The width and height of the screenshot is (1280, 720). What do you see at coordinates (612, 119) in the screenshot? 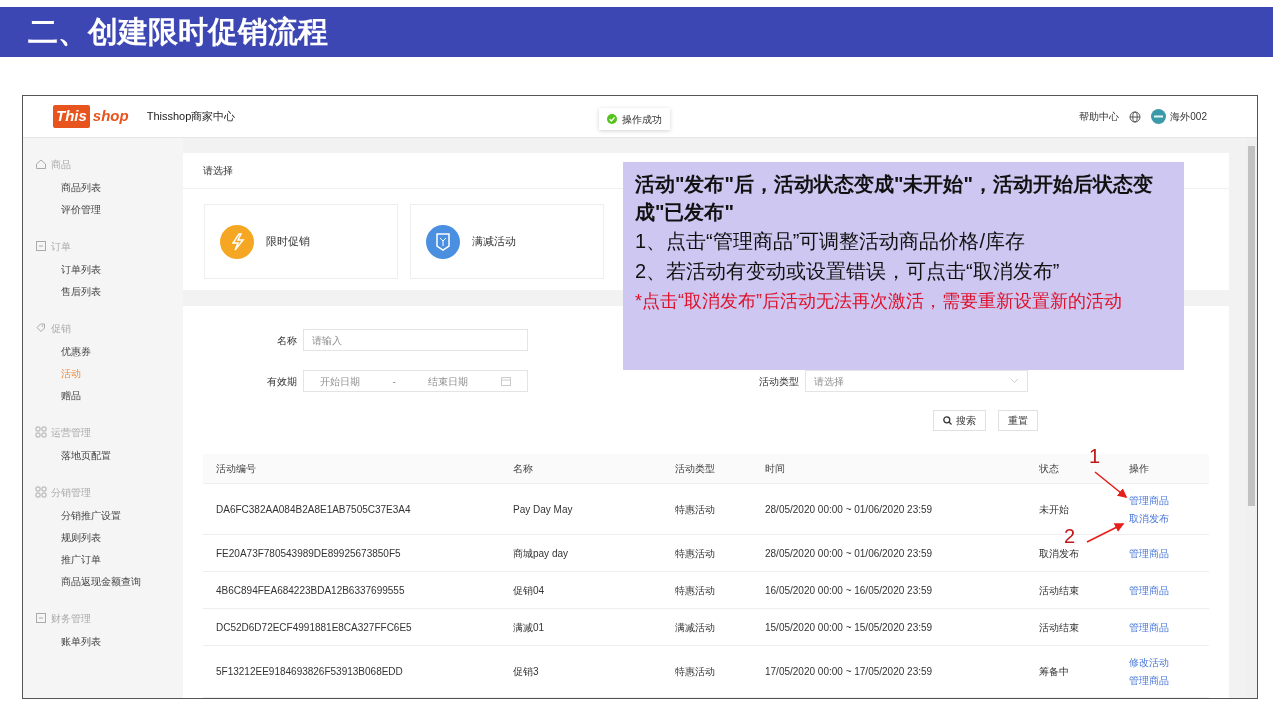
I see `success-icon` at bounding box center [612, 119].